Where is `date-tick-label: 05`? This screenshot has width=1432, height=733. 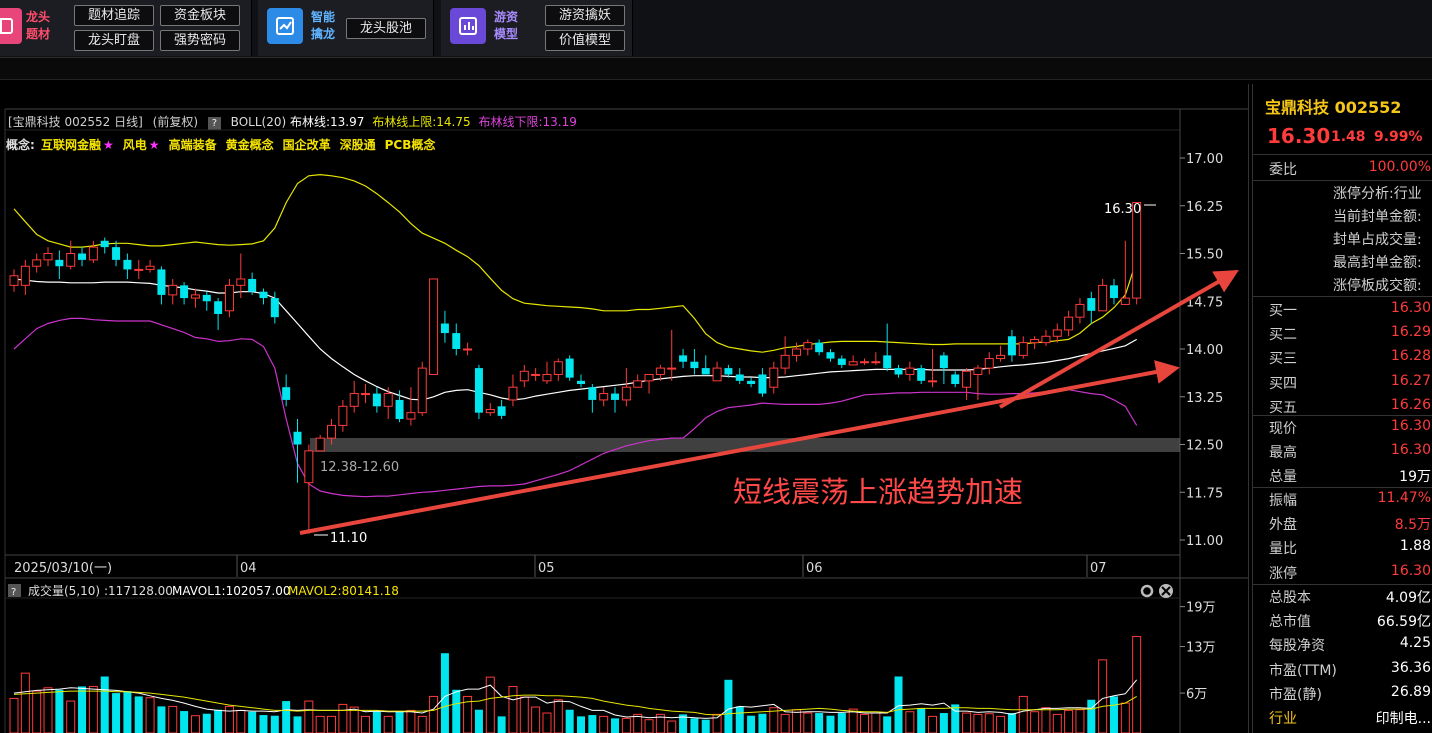 date-tick-label: 05 is located at coordinates (546, 568).